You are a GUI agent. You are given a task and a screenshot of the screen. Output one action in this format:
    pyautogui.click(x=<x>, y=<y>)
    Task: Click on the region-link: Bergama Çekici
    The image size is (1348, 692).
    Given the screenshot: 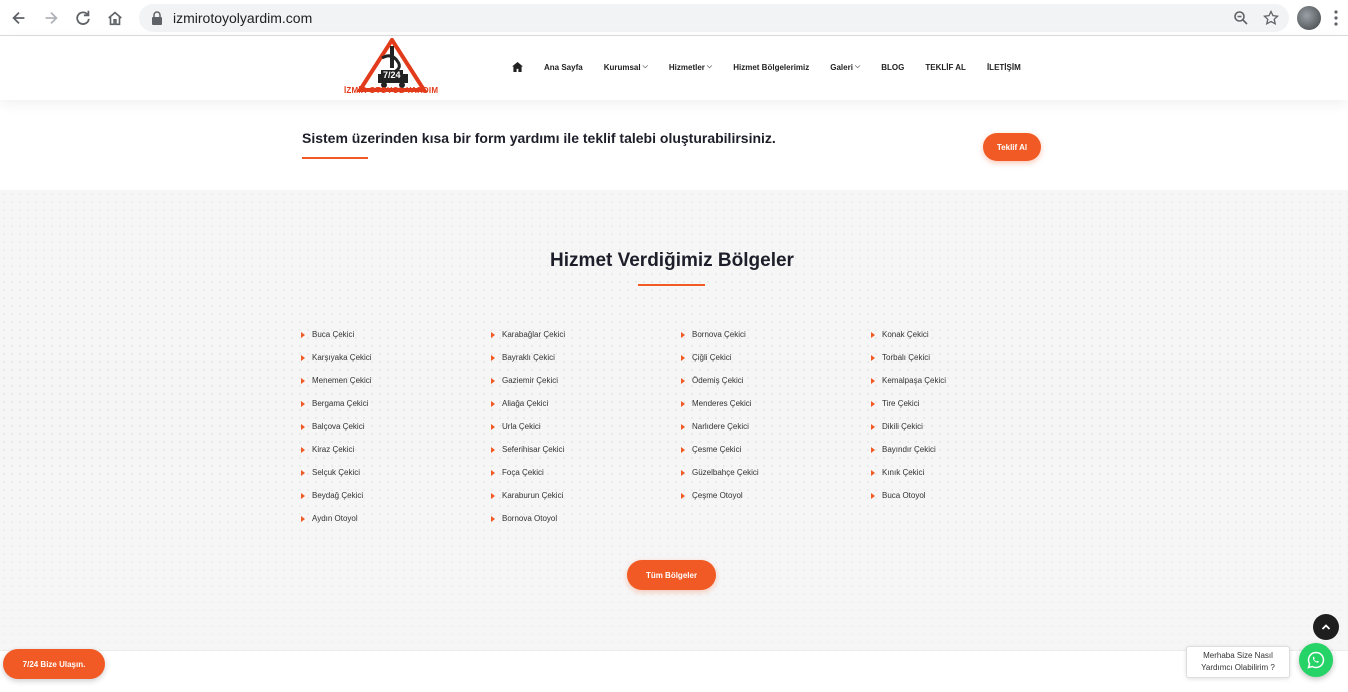 What is the action you would take?
    pyautogui.click(x=396, y=403)
    